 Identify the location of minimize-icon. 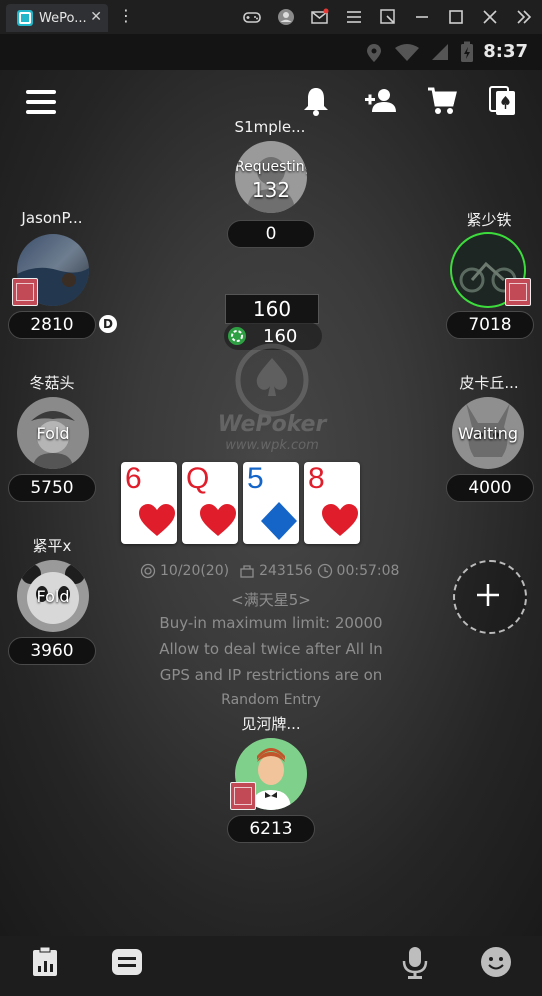
(422, 17).